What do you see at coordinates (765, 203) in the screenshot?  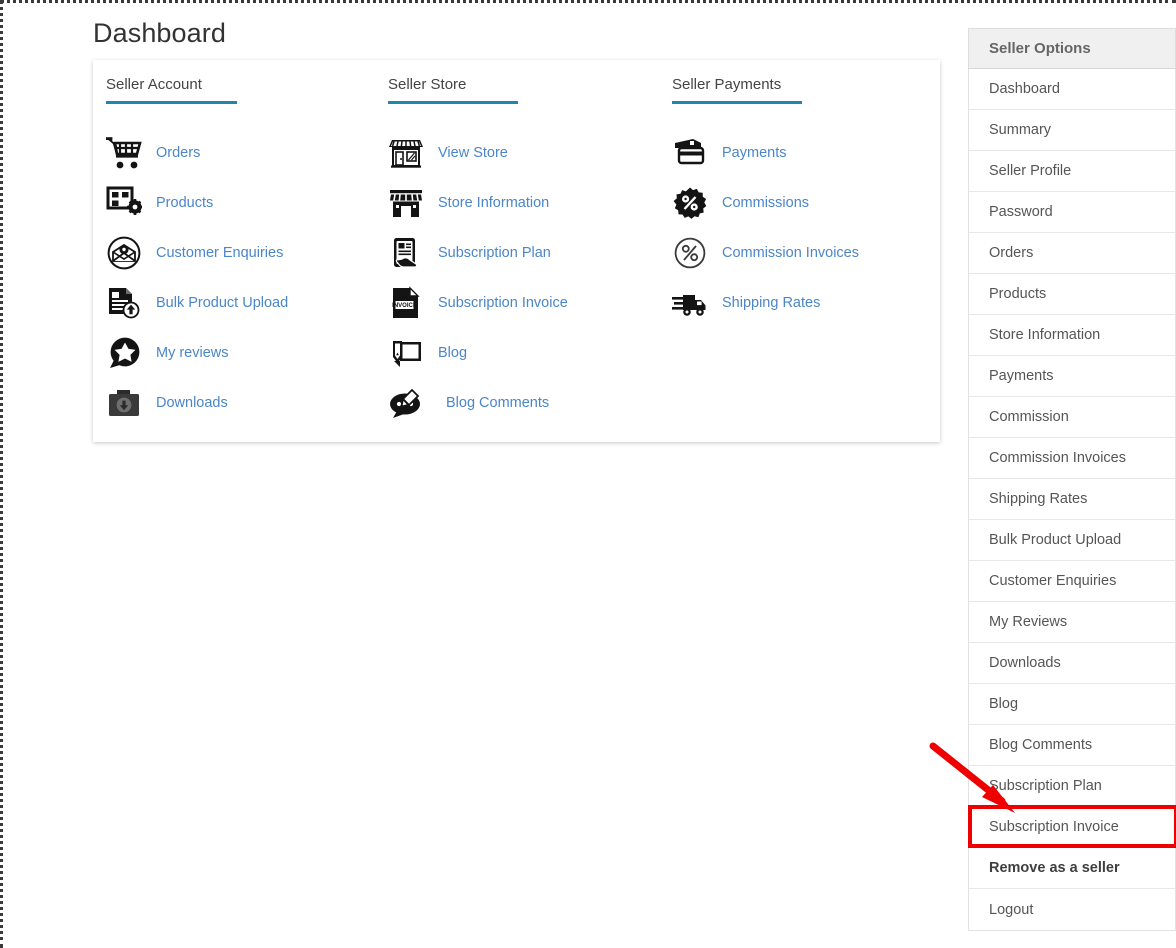 I see `dashboard-link-label: Commissions` at bounding box center [765, 203].